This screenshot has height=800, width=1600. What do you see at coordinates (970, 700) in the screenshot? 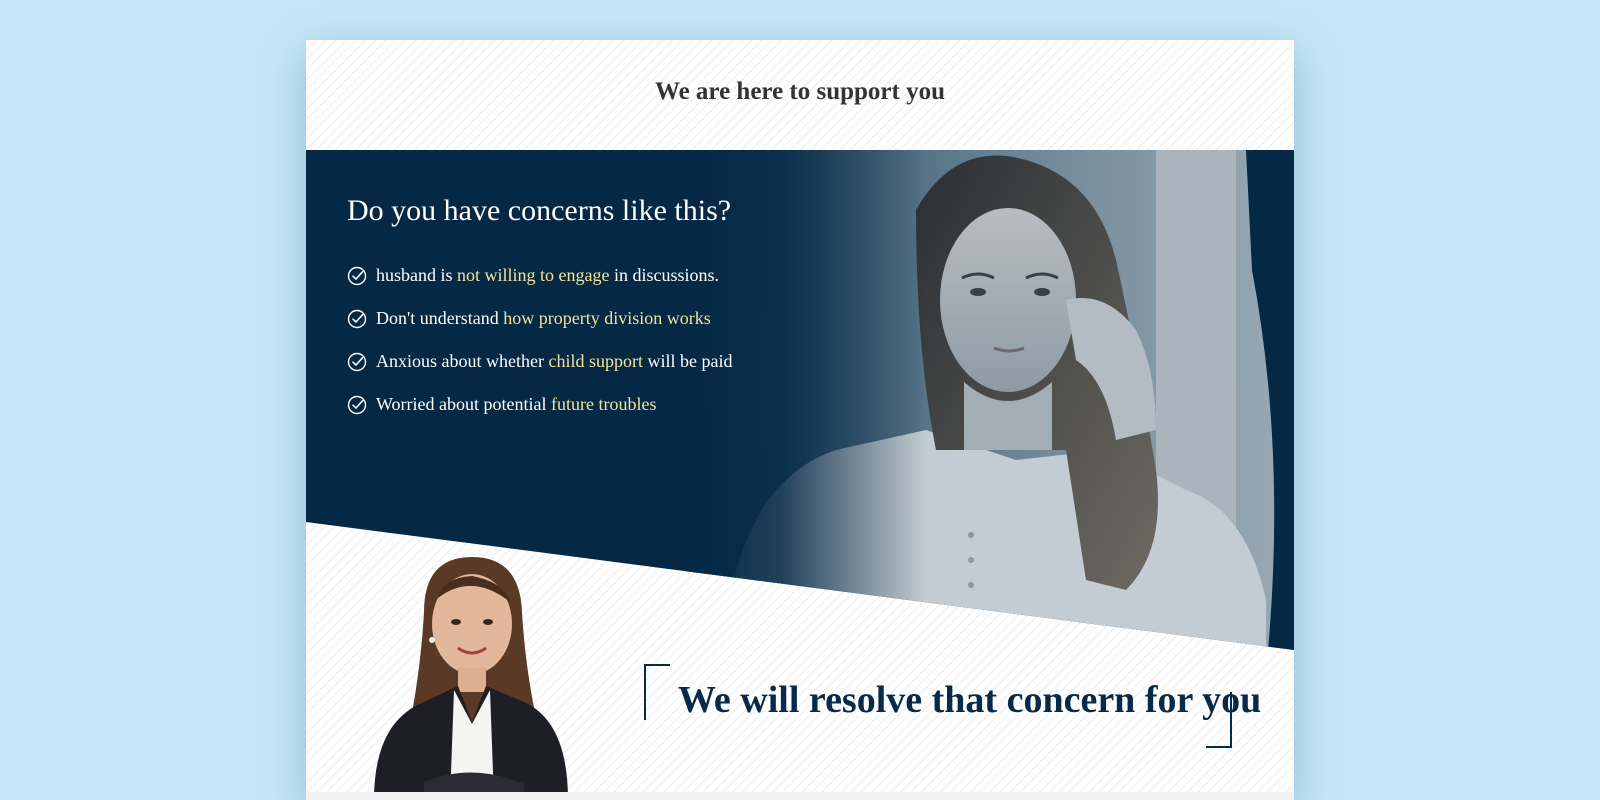
I see `resolve-heading: We will resolve that concern for you` at bounding box center [970, 700].